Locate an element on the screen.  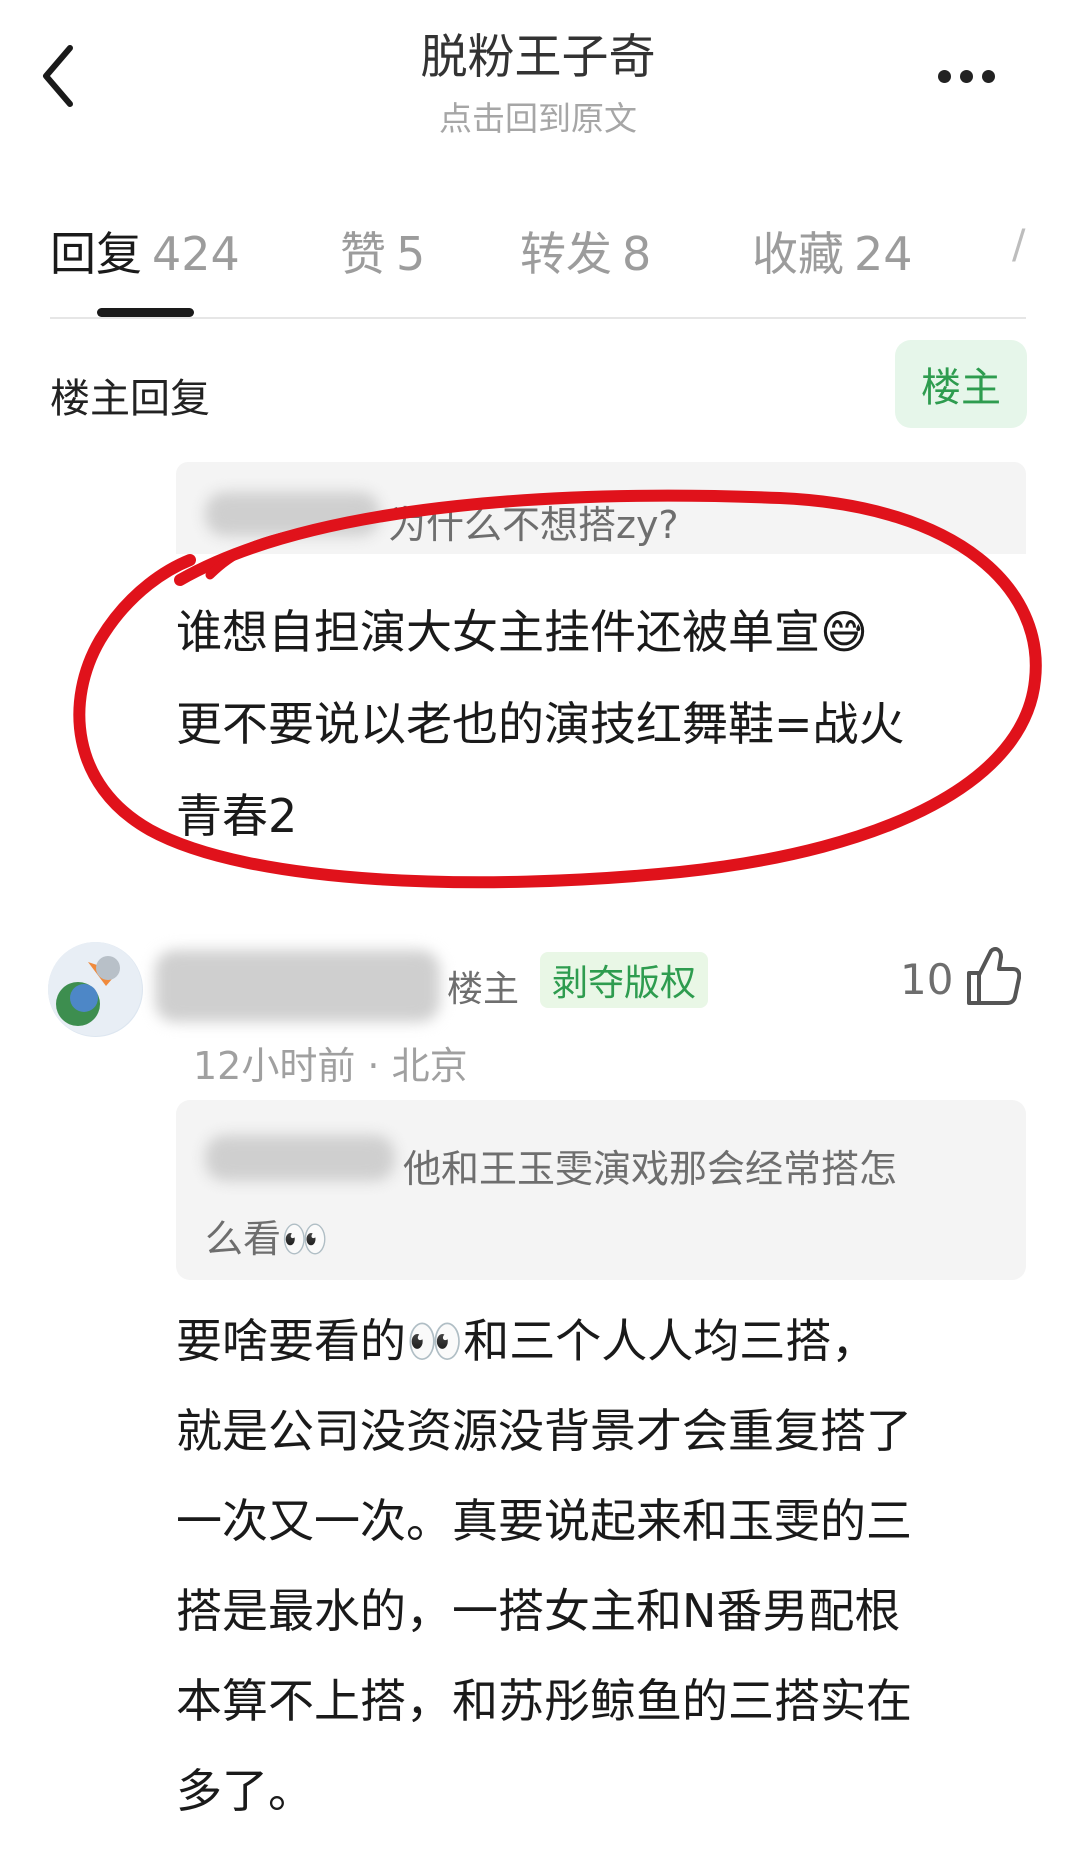
tab-overflow-indicator: / is located at coordinates (1019, 242).